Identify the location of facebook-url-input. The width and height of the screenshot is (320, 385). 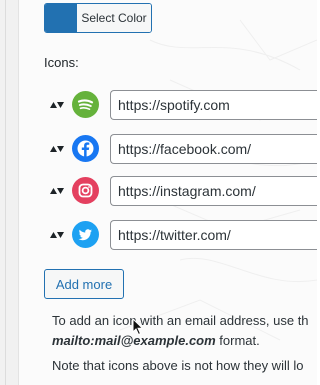
(213, 149).